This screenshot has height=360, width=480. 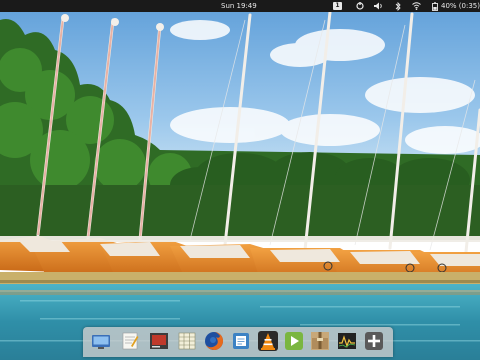 I want to click on clock: Sun 19:49, so click(x=239, y=6).